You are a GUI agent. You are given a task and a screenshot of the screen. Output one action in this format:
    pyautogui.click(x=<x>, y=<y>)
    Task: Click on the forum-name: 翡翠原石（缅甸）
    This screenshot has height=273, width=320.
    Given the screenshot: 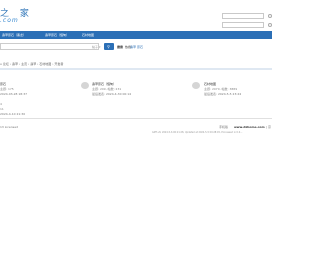 What is the action you would take?
    pyautogui.click(x=104, y=84)
    